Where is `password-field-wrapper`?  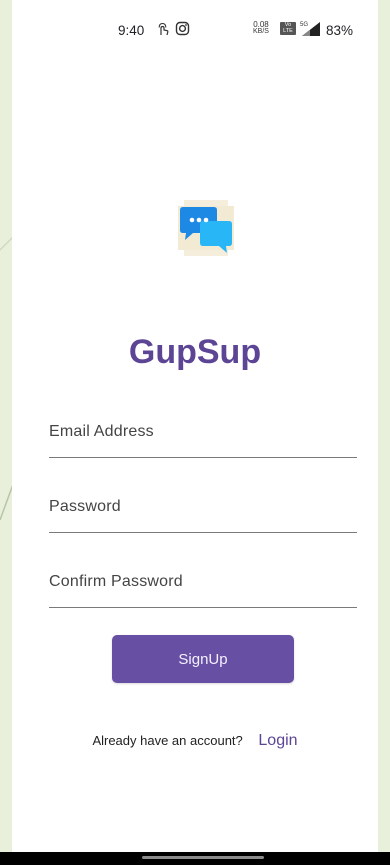
password-field-wrapper is located at coordinates (203, 512).